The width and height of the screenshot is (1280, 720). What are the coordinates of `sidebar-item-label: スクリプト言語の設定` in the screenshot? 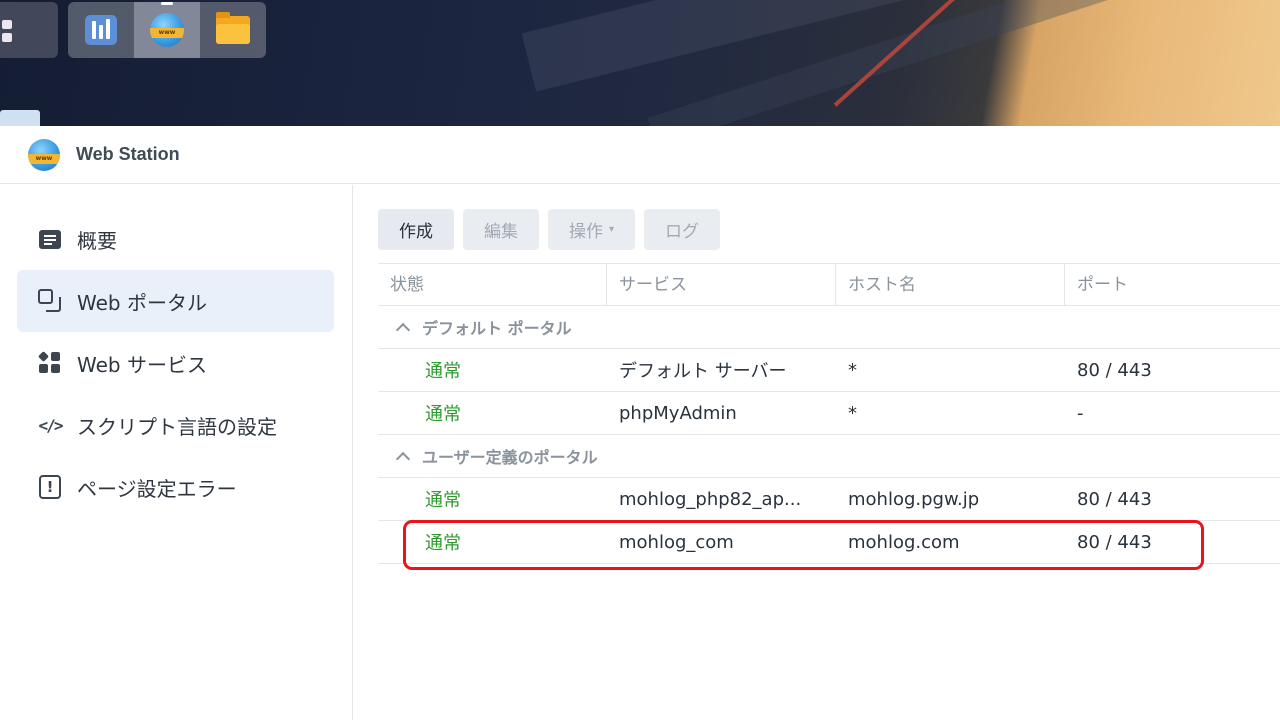 It's located at (177, 426).